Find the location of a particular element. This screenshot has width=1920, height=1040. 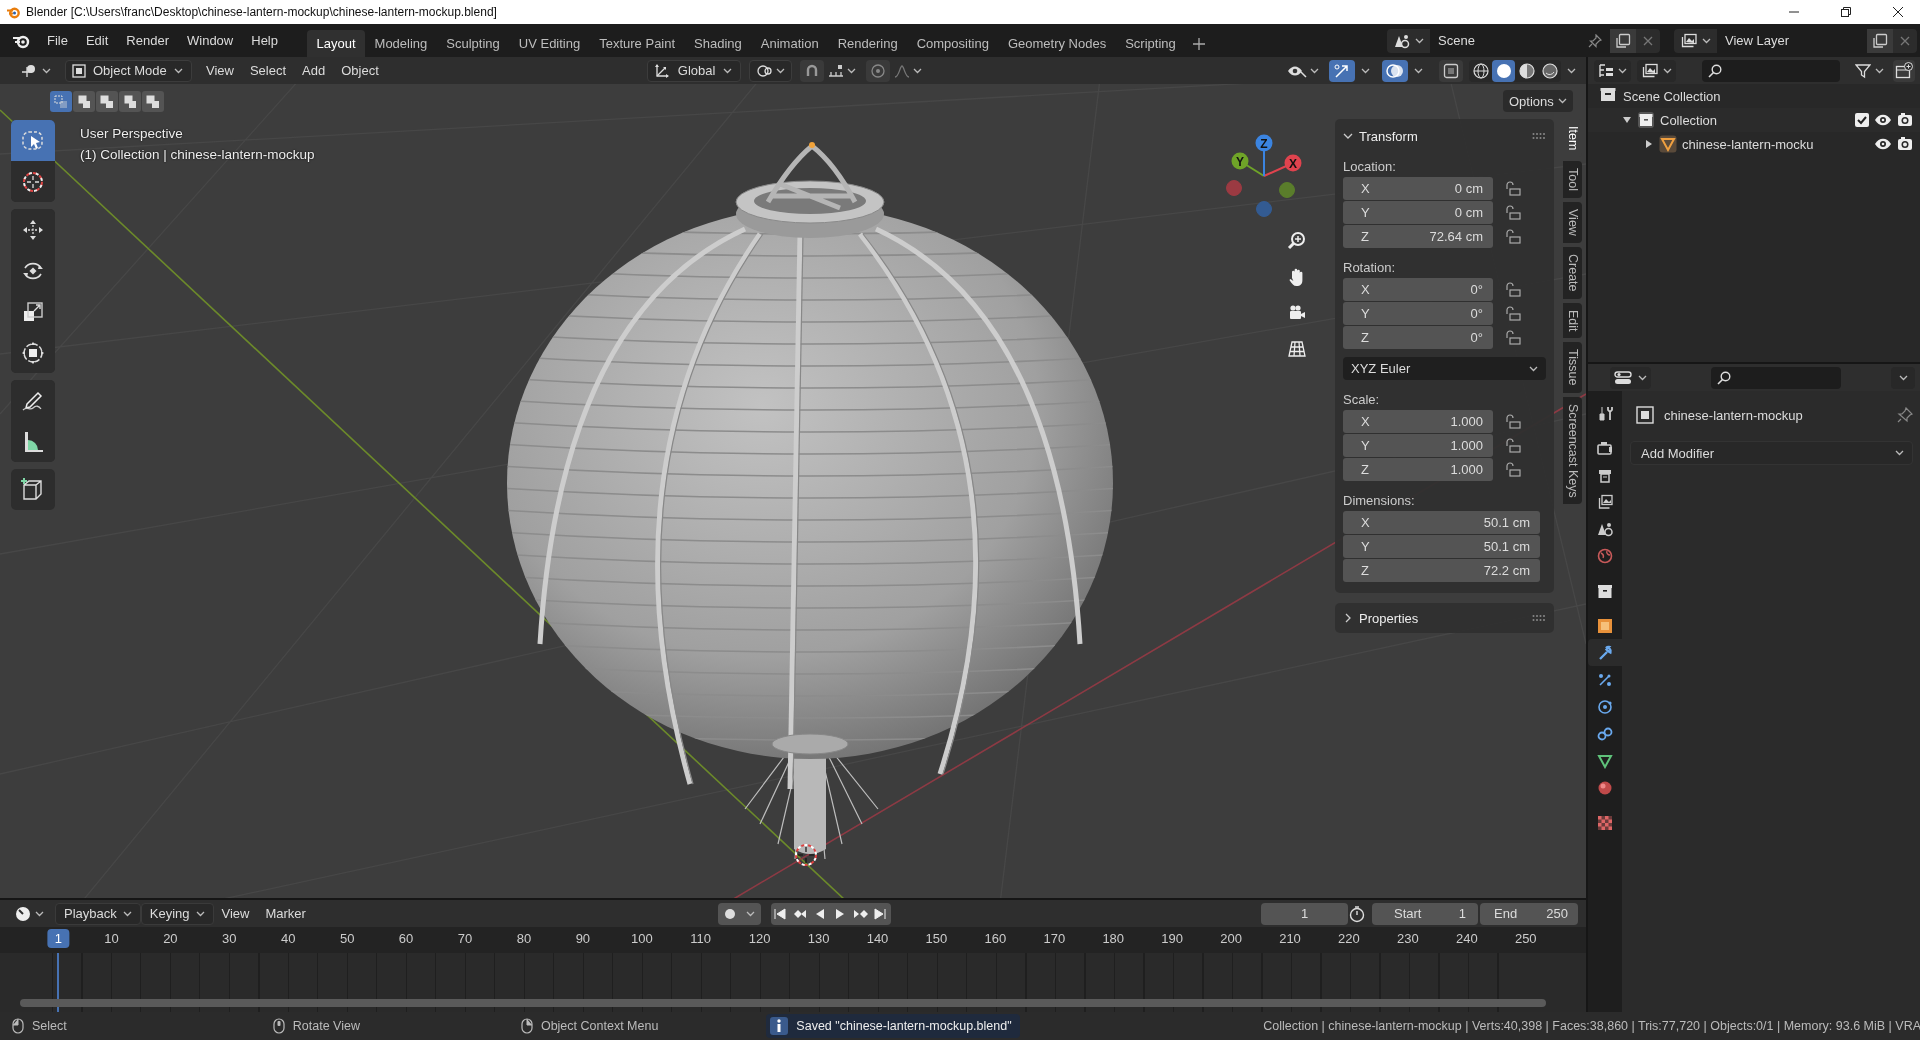

frame-number: 40 is located at coordinates (288, 938).